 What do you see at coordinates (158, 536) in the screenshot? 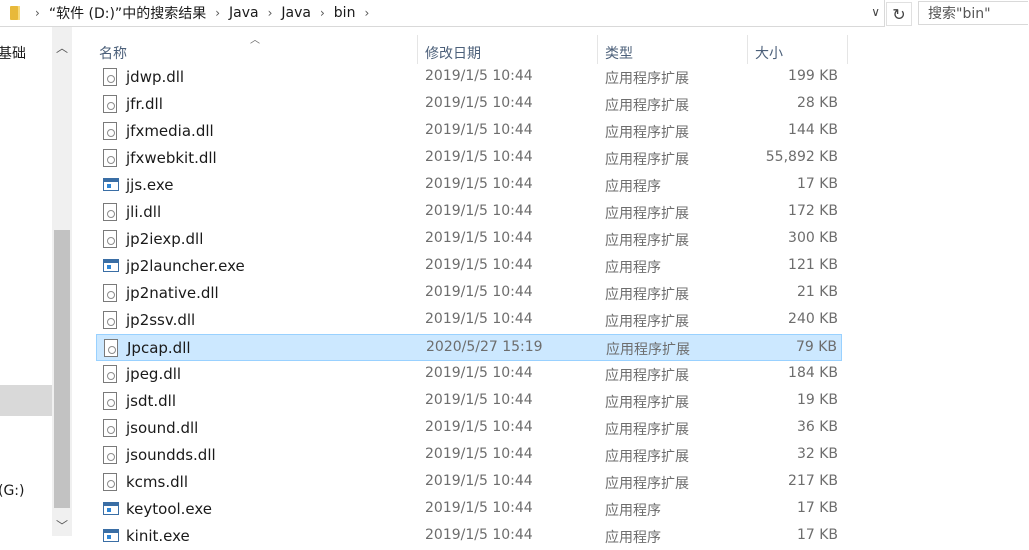
I see `file-name: kinit.exe` at bounding box center [158, 536].